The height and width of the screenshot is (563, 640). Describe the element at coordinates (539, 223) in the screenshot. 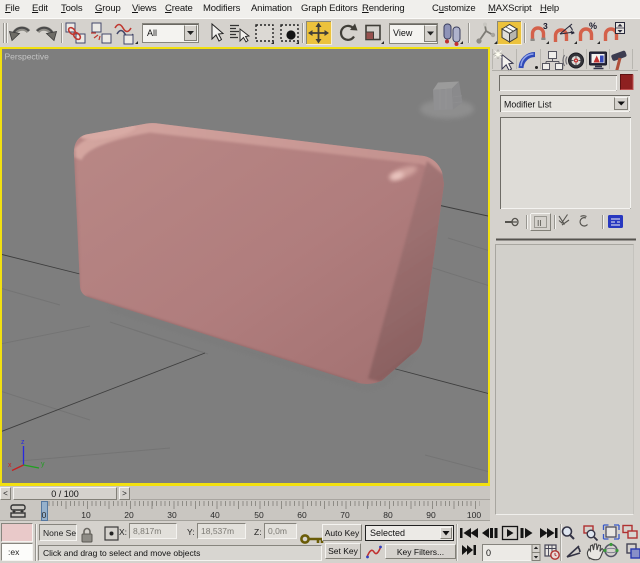

I see `svg-text: II` at that location.